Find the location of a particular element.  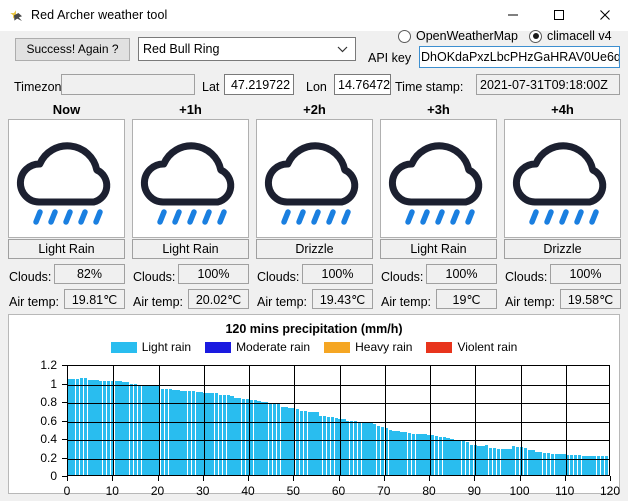

air-temp-value-4: 19.58℃ is located at coordinates (590, 299).